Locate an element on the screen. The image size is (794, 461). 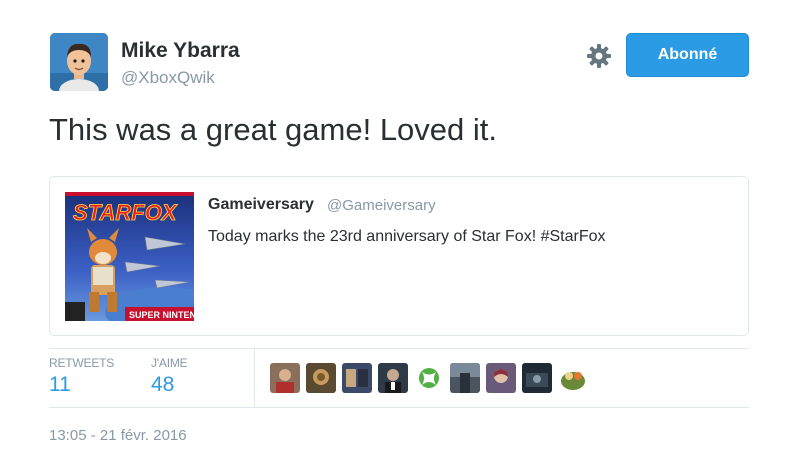
xbox-logo-icon is located at coordinates (429, 378).